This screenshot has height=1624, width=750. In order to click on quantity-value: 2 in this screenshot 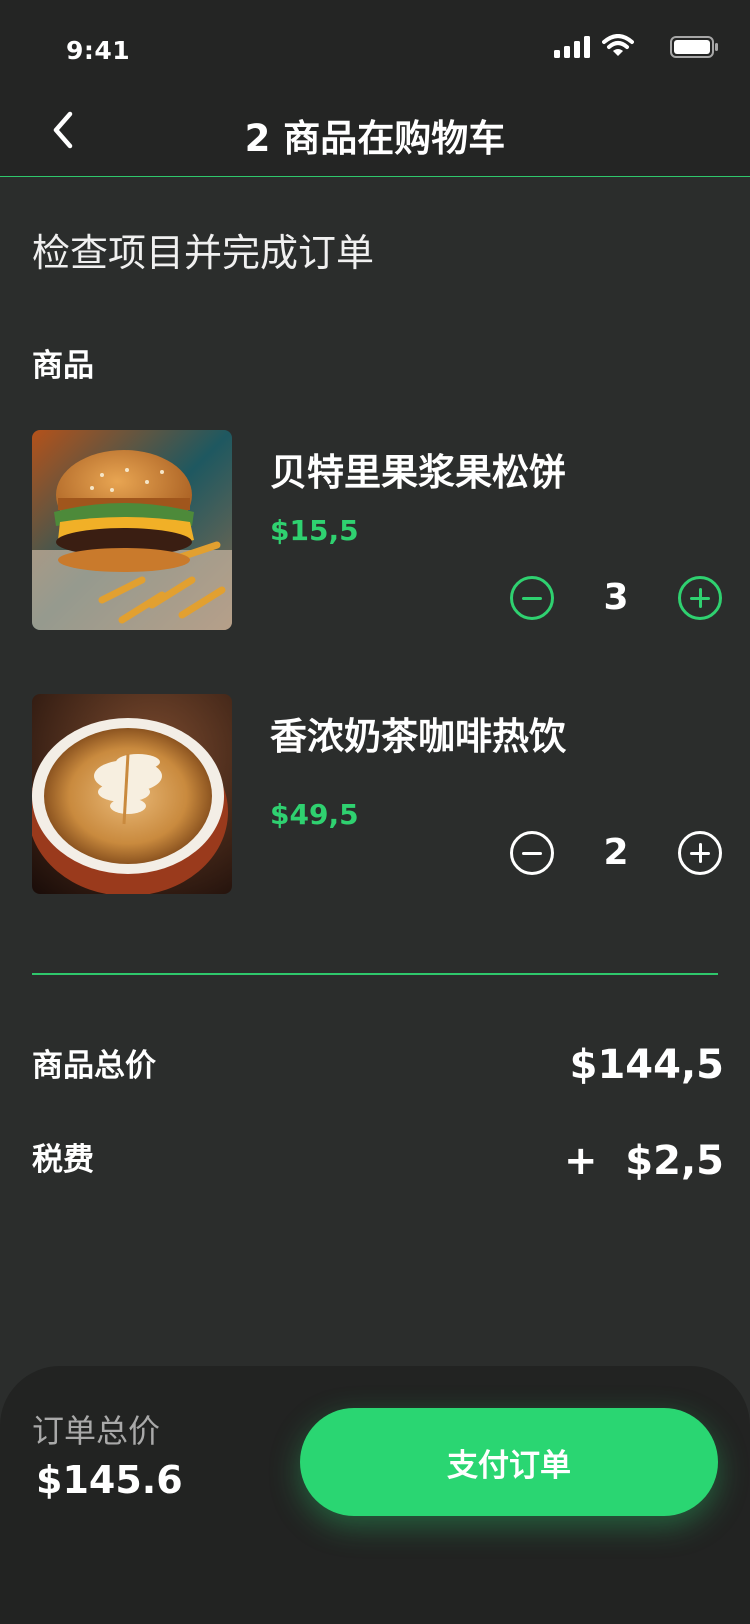, I will do `click(616, 852)`.